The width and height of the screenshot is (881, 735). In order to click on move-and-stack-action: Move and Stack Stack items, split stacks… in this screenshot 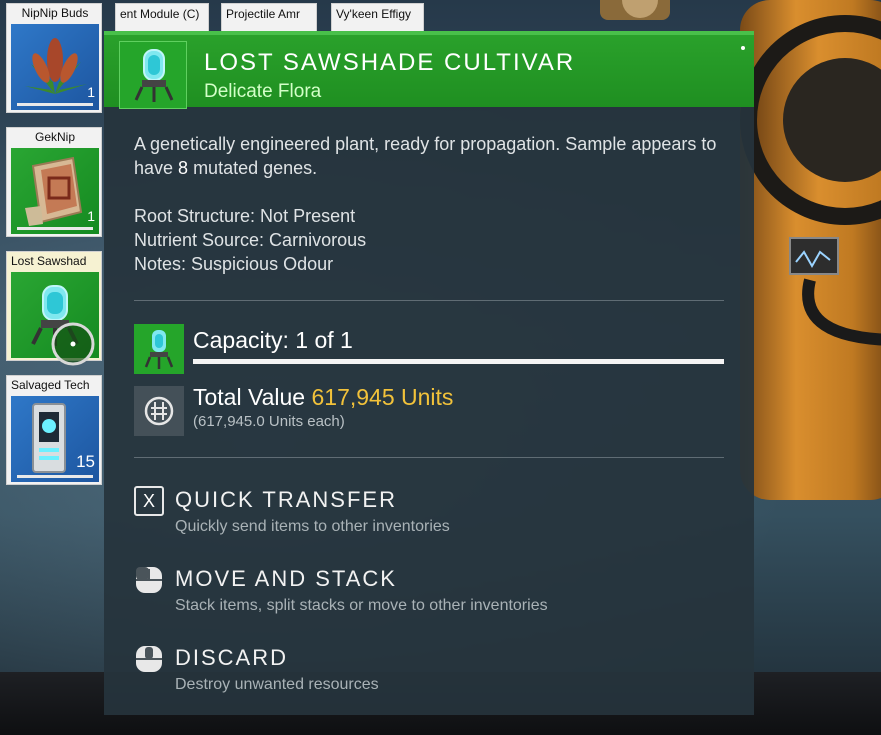, I will do `click(434, 595)`.